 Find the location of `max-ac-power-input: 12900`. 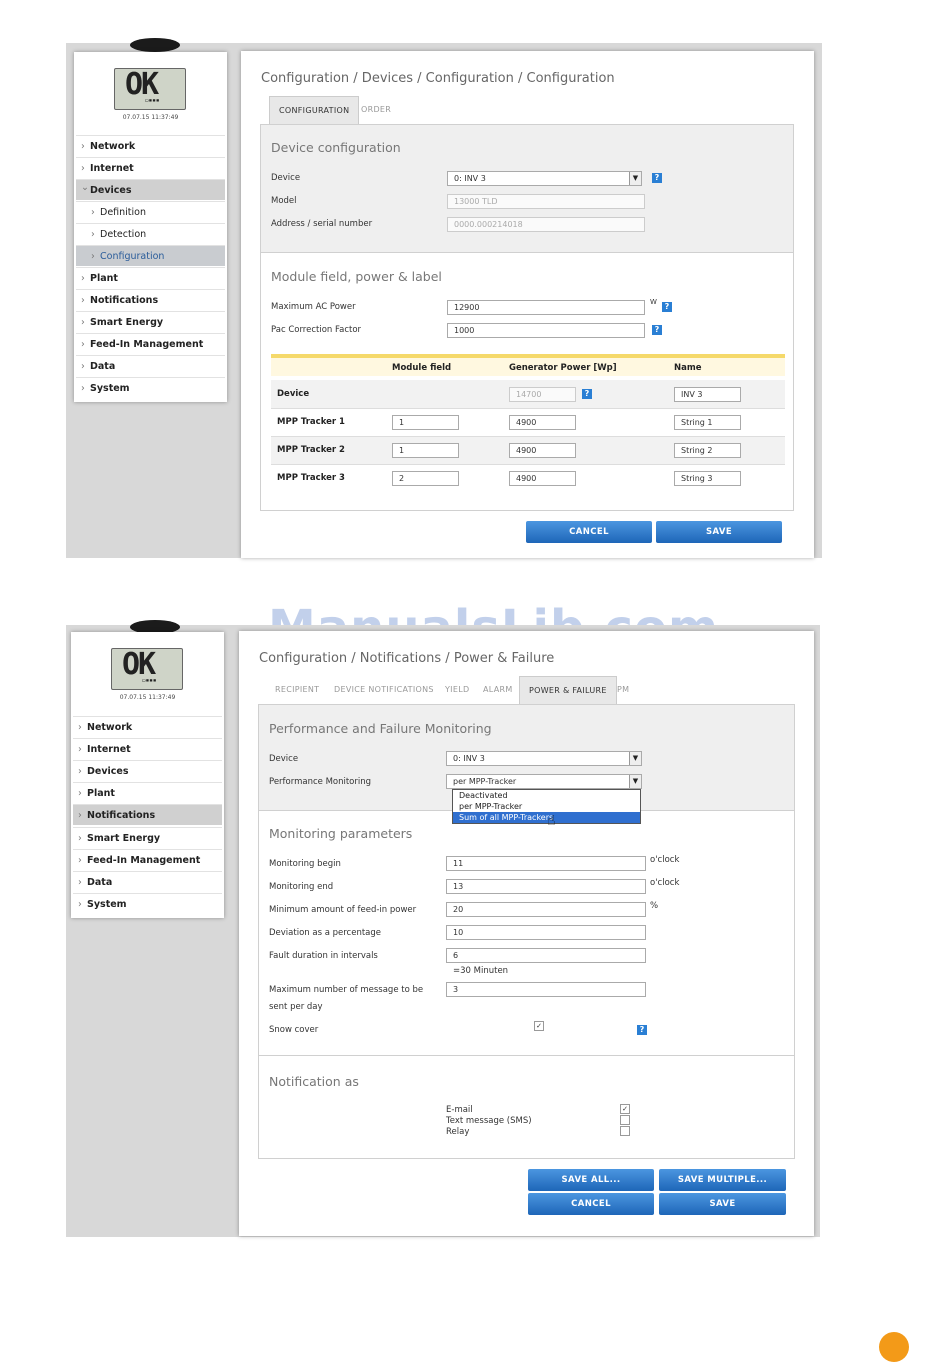

max-ac-power-input: 12900 is located at coordinates (546, 307).